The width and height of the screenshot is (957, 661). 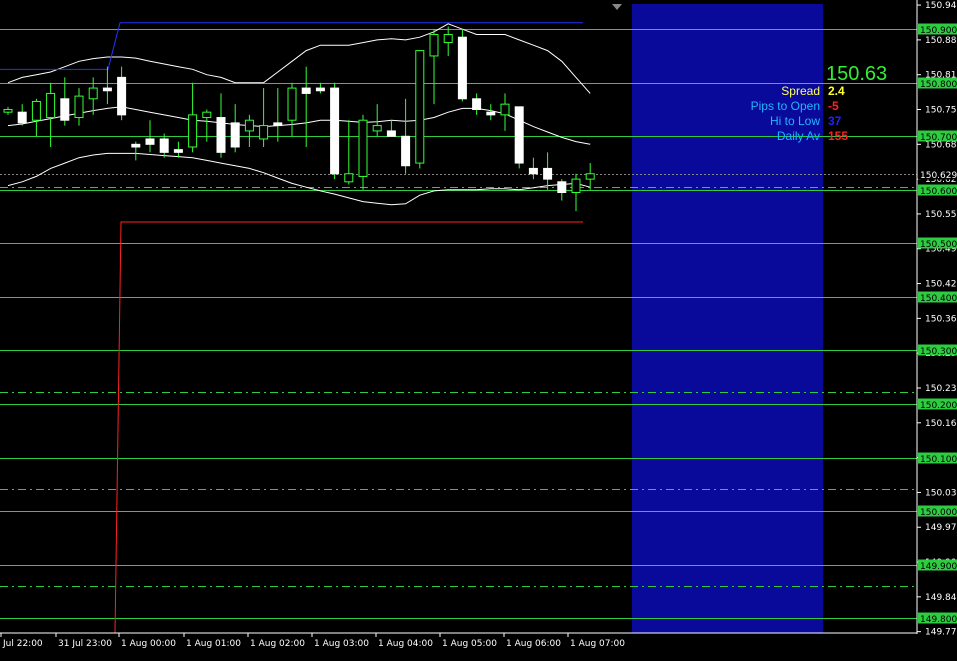 I want to click on time-tick-label: 1 Aug 01:00, so click(x=213, y=644).